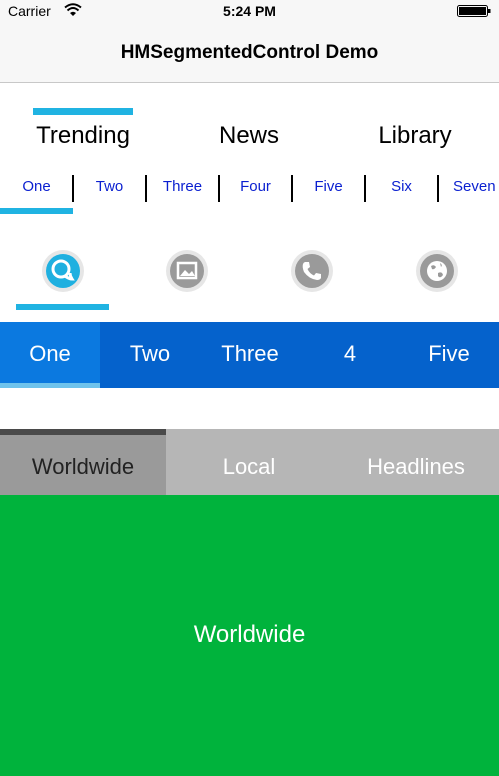 The image size is (499, 776). Describe the element at coordinates (249, 275) in the screenshot. I see `segmented-control-icons` at that location.